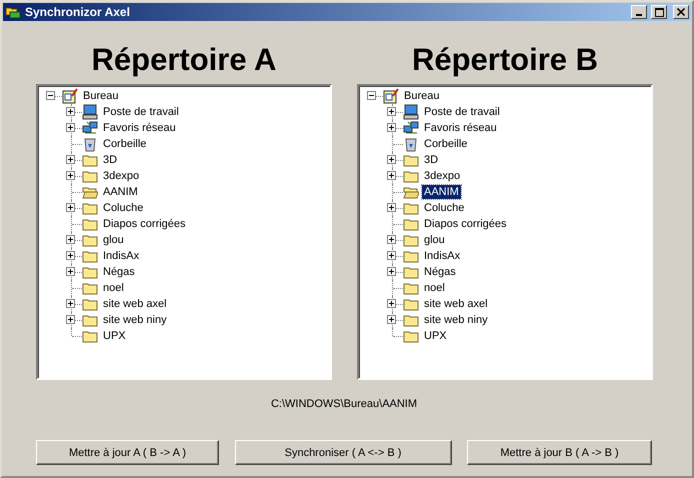 This screenshot has height=478, width=694. I want to click on close-button, so click(681, 12).